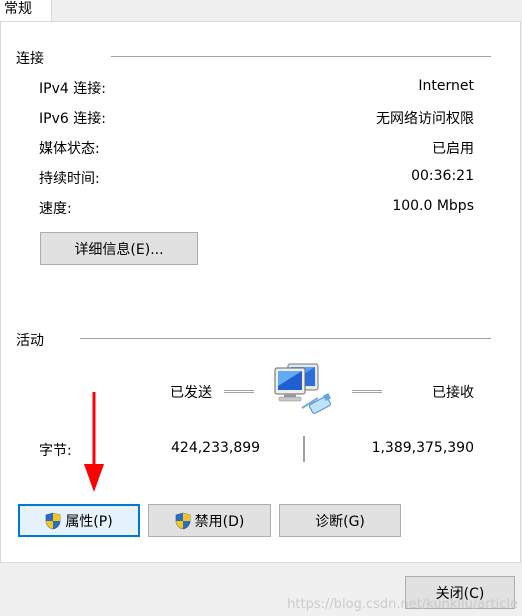  I want to click on close-button: 关闭(C), so click(460, 592).